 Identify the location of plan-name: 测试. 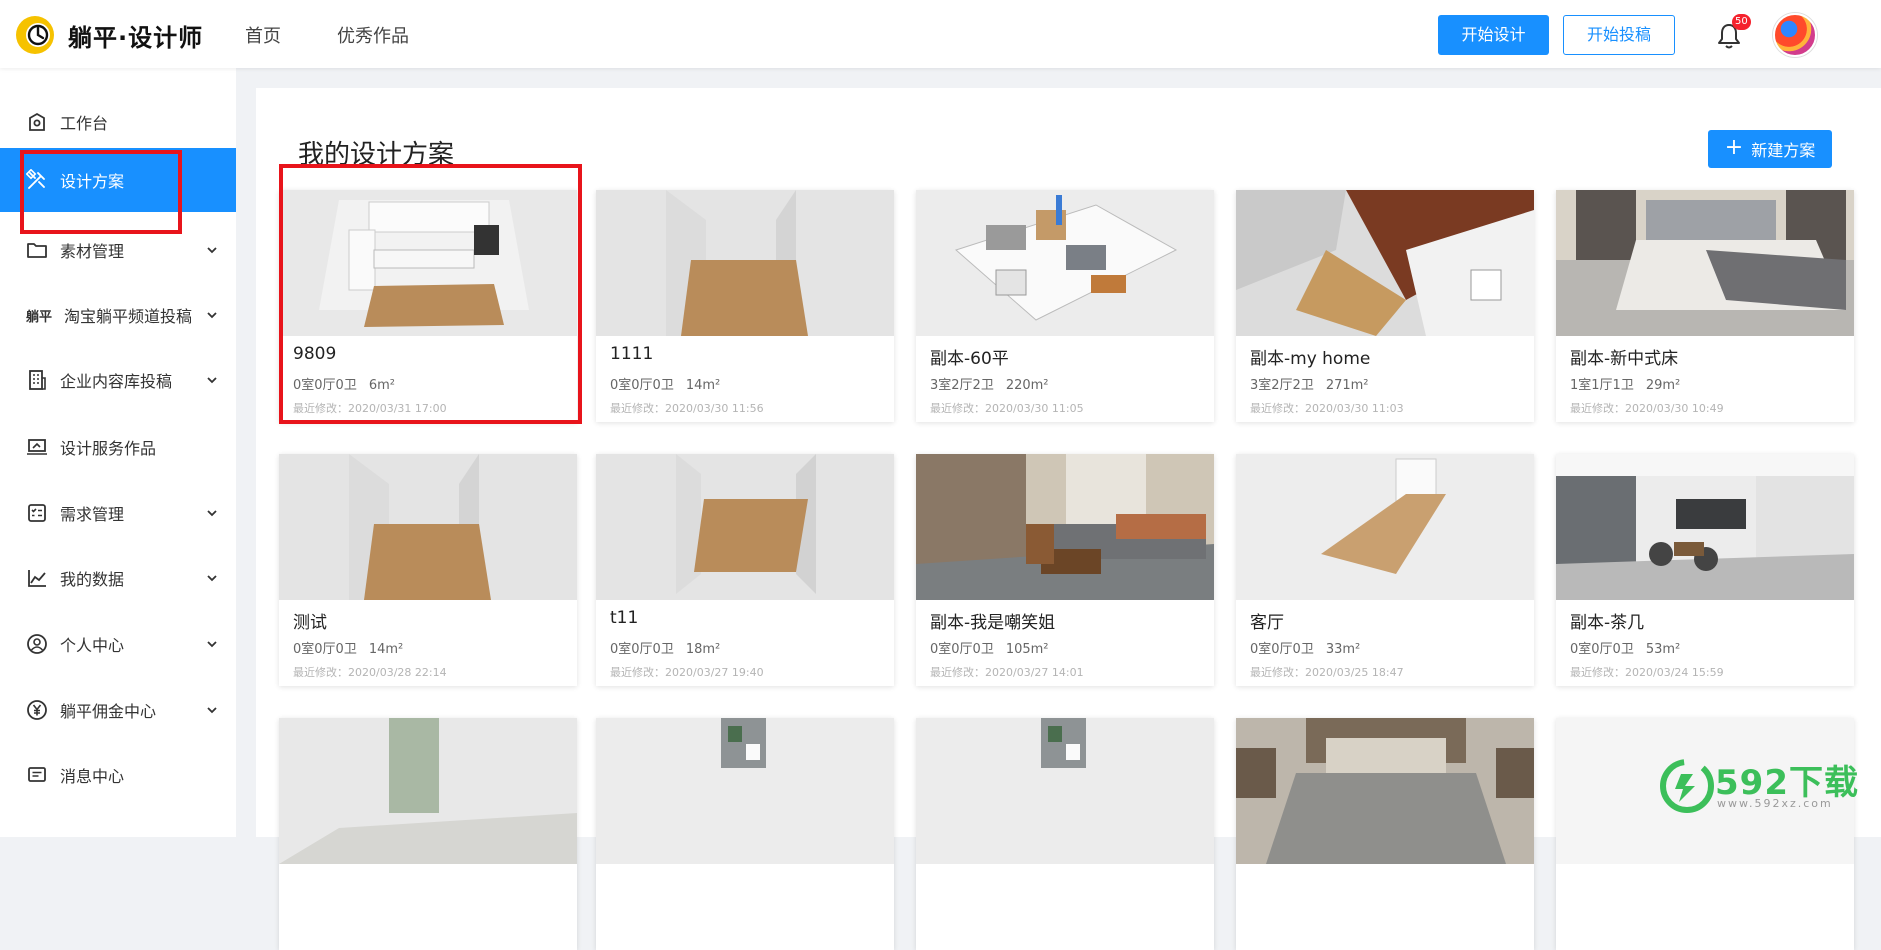
(310, 623).